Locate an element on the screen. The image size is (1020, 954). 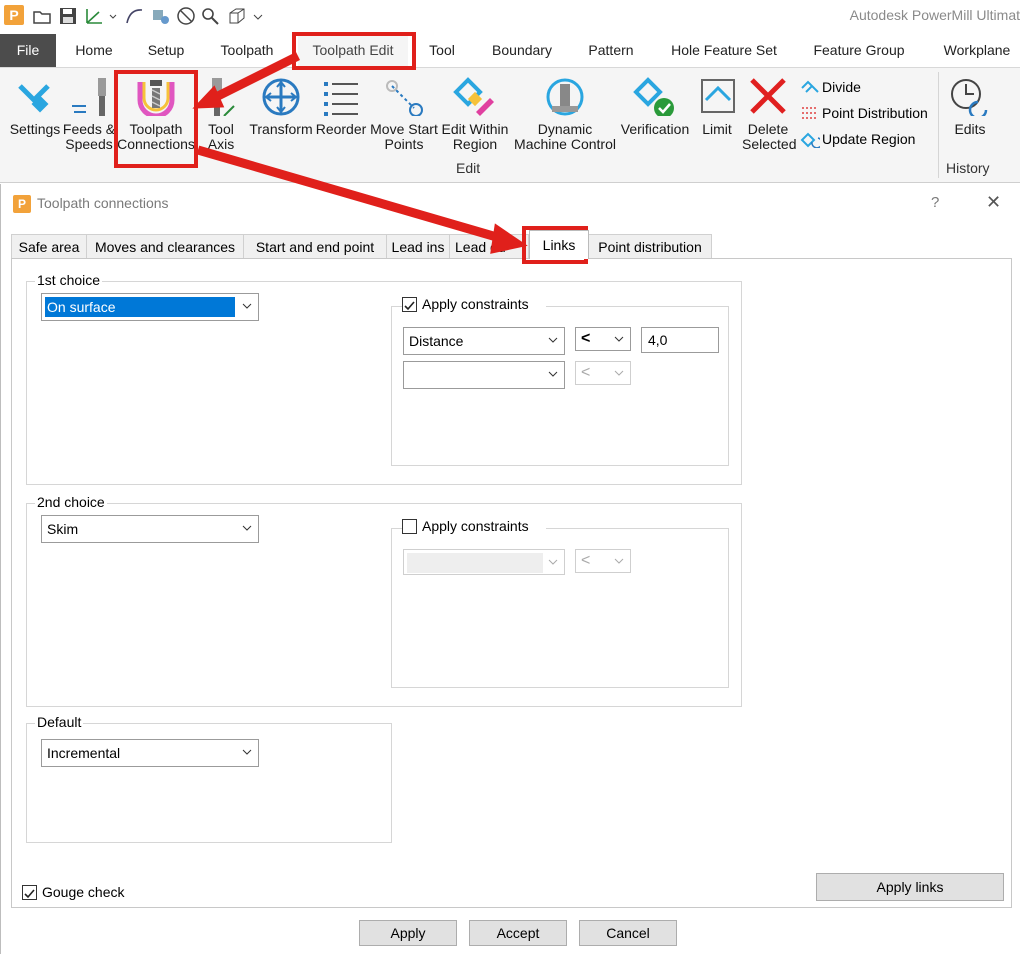
verification-button: Verification is located at coordinates (655, 115).